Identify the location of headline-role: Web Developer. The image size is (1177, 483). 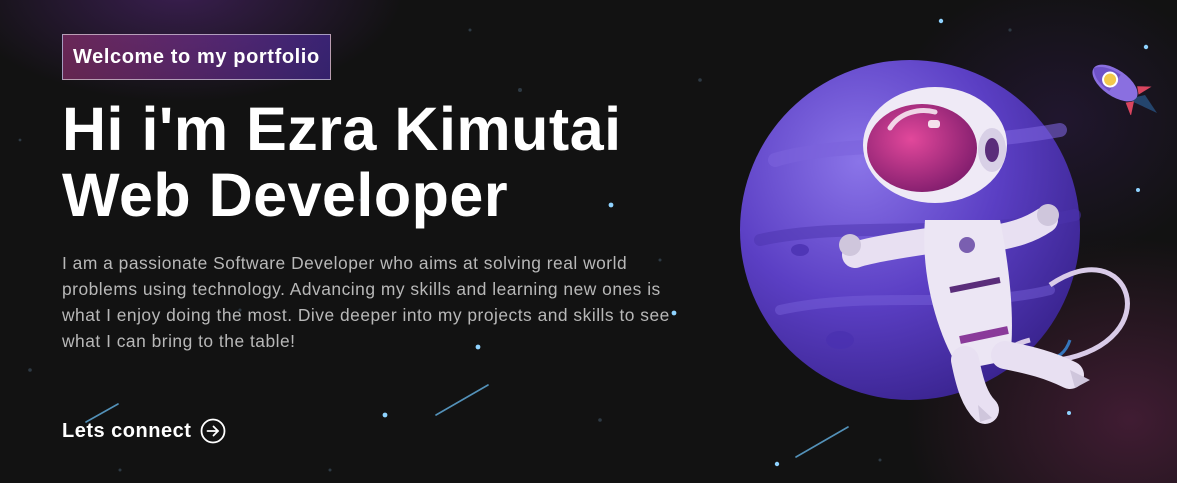
(285, 195).